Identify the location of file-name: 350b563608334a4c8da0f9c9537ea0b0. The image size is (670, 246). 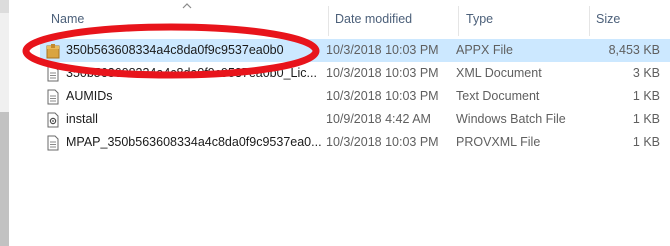
(195, 50).